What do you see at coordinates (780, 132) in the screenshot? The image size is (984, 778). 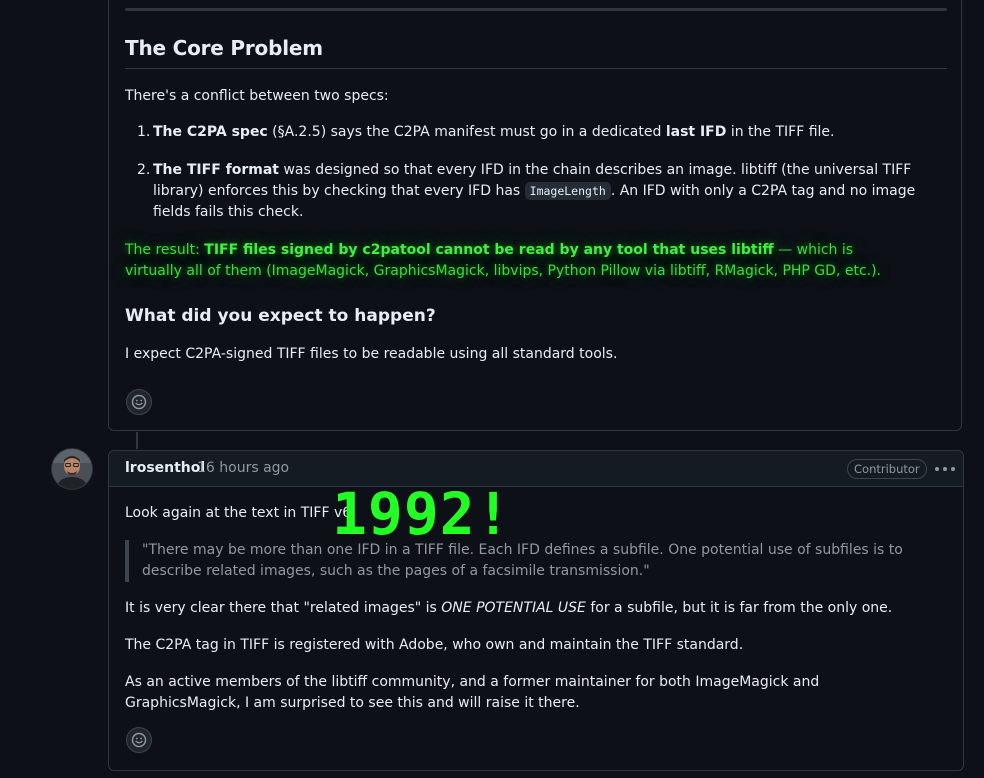 I see `list-text: in the TIFF file.` at bounding box center [780, 132].